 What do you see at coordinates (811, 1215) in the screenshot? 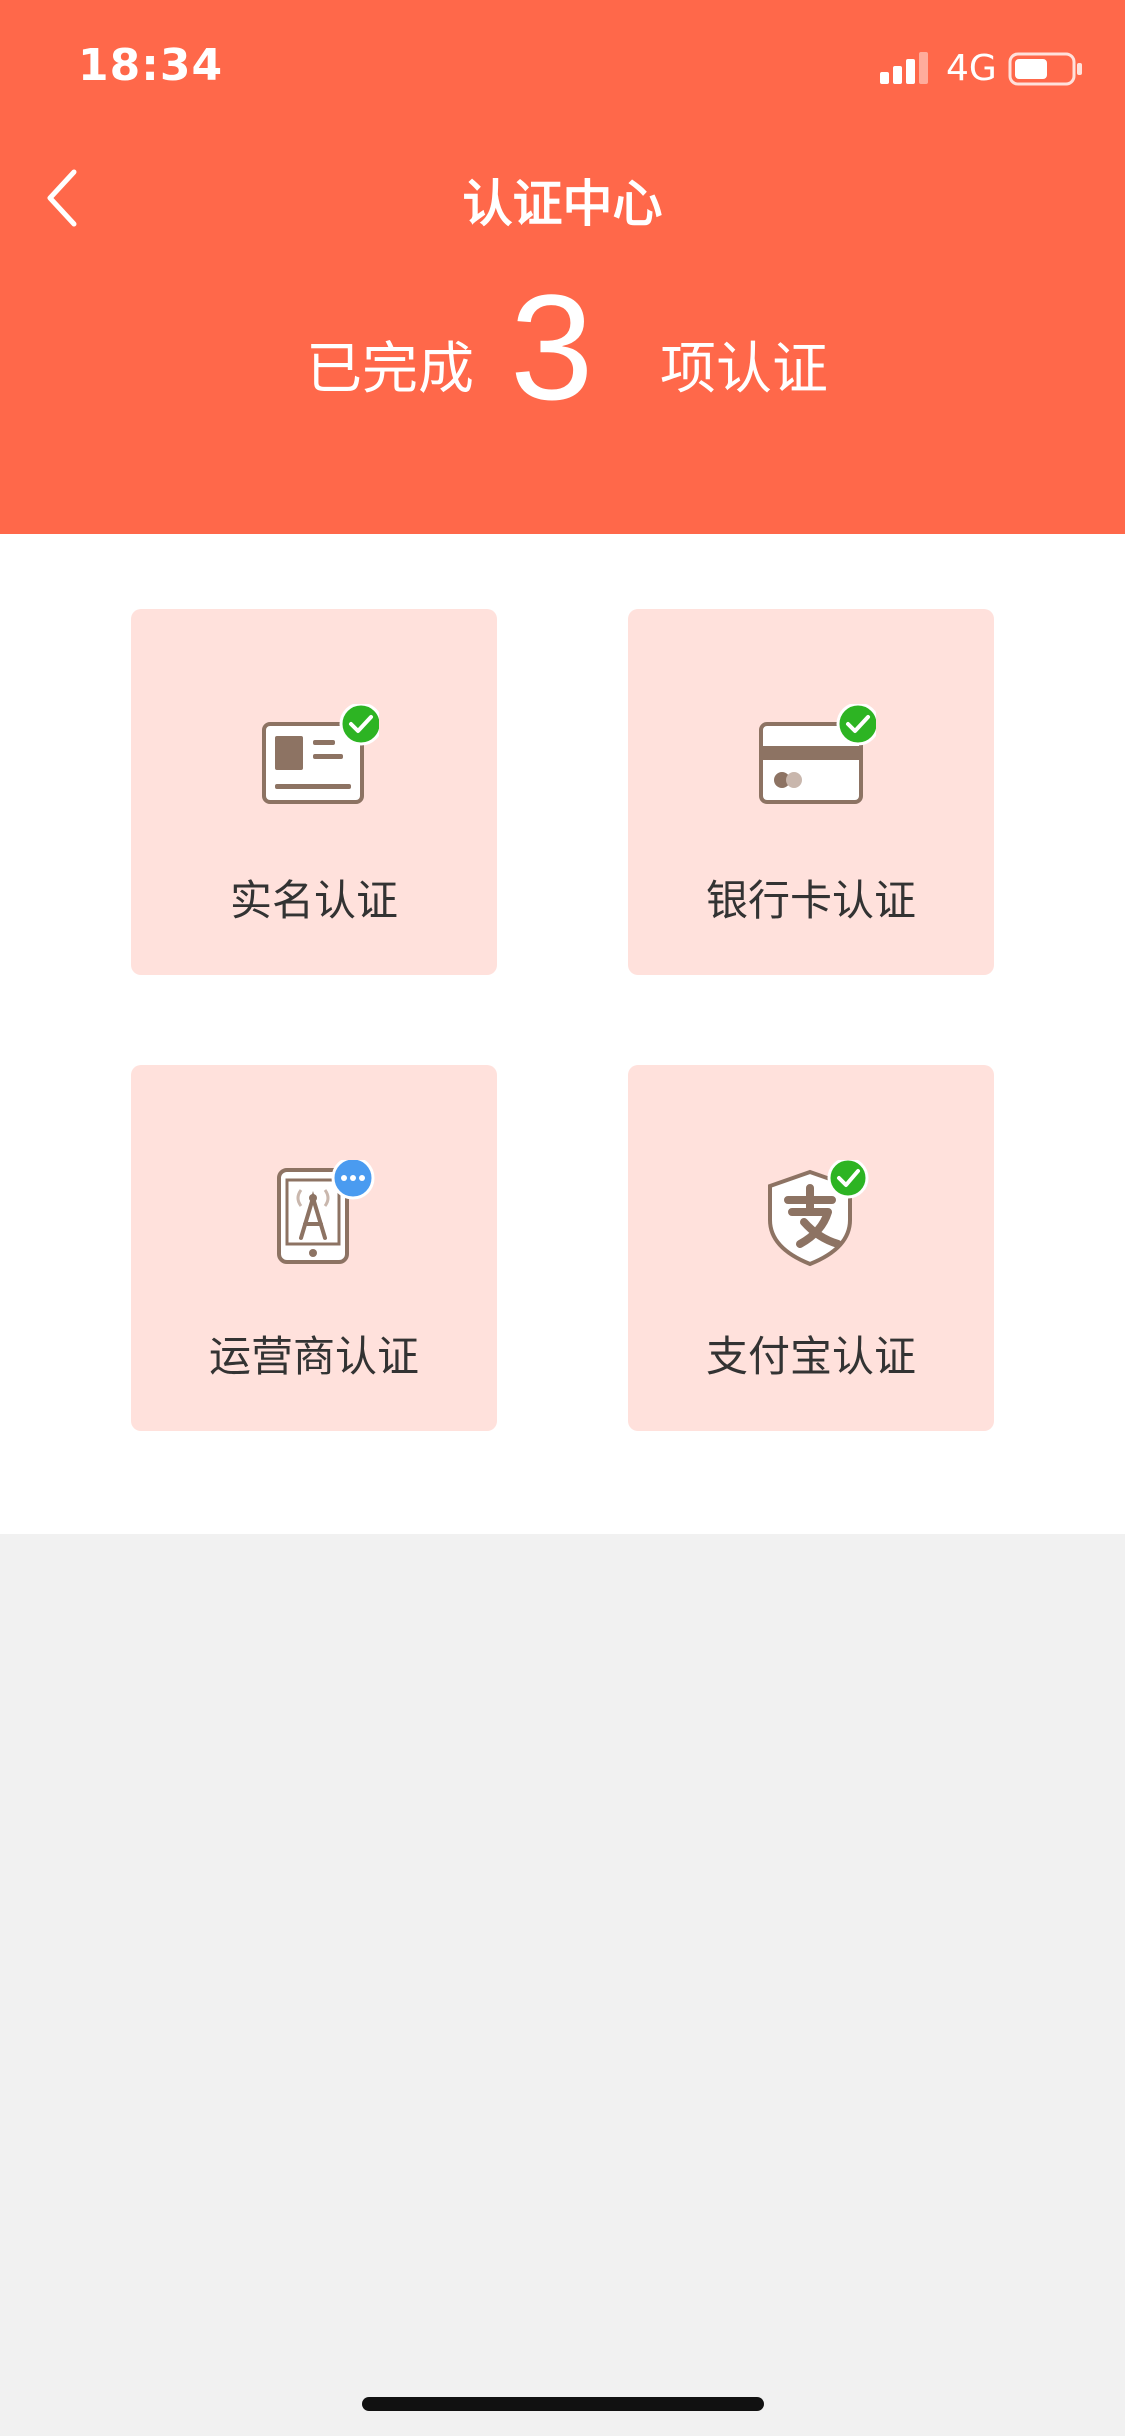
I see `alipay-icon` at bounding box center [811, 1215].